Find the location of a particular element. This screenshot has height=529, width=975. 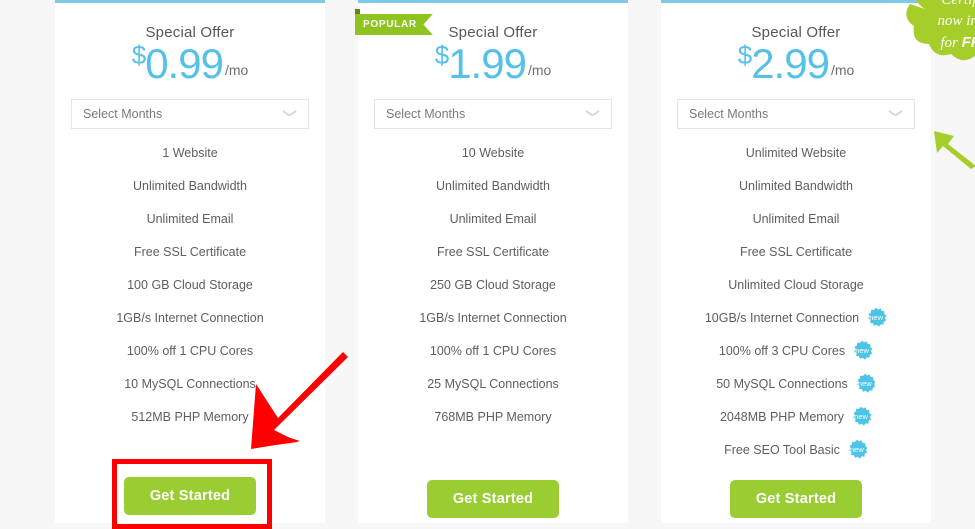

feature-item: 25 MySQL Connections is located at coordinates (493, 384).